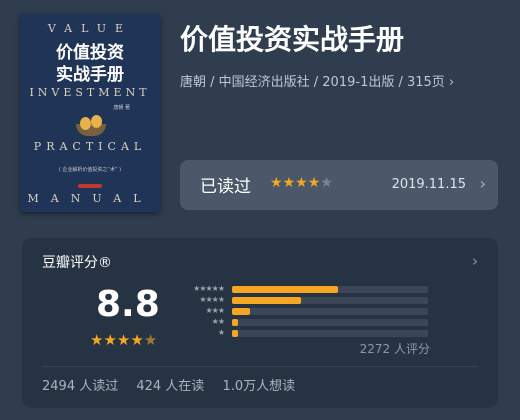 This screenshot has width=520, height=420. What do you see at coordinates (260, 366) in the screenshot?
I see `divider` at bounding box center [260, 366].